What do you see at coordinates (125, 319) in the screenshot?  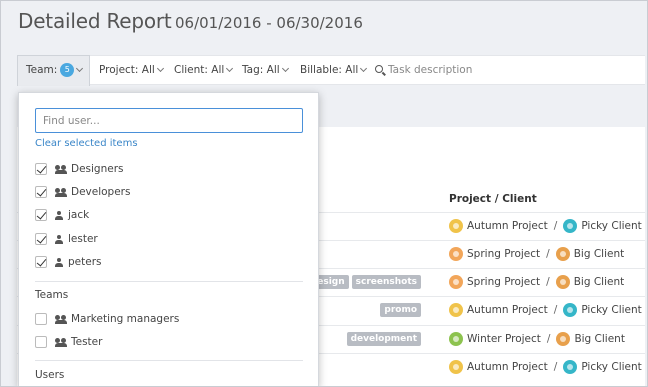 I see `option-label: Marketing managers` at bounding box center [125, 319].